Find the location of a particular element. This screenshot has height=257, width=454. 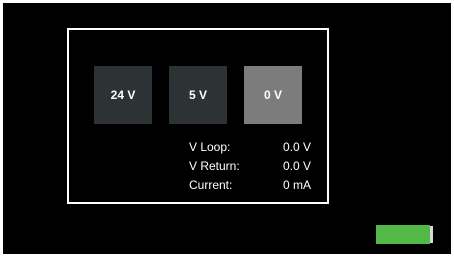

battery-level-fill is located at coordinates (403, 234).